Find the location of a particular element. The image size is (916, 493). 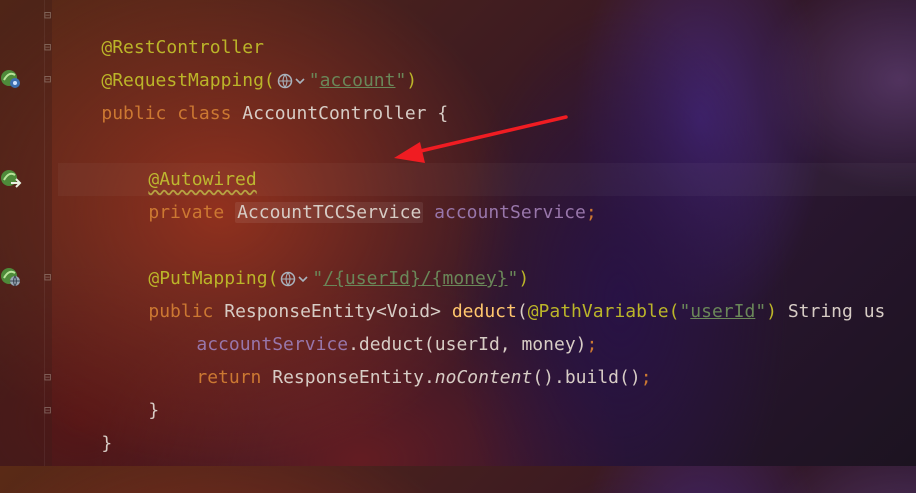

code-line: @RestController is located at coordinates (487, 29).